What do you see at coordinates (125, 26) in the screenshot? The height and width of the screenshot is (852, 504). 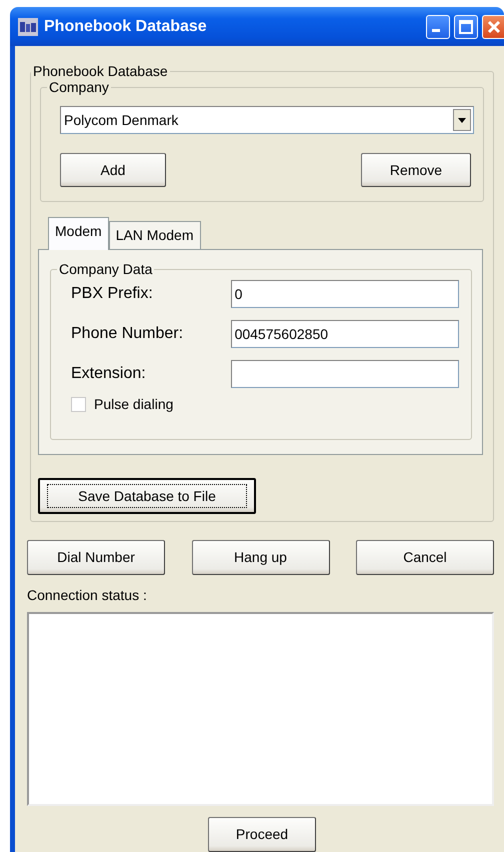 I see `window-title: Phonebook Database` at bounding box center [125, 26].